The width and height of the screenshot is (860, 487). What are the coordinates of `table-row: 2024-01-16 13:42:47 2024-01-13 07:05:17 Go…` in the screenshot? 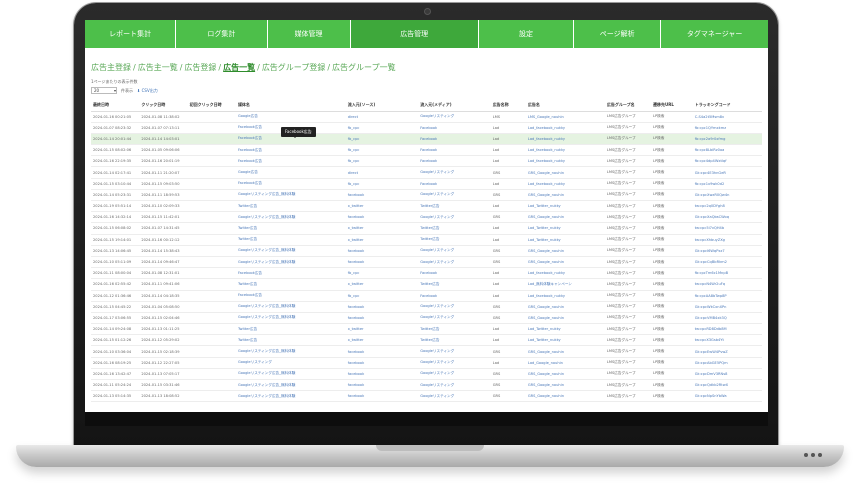 It's located at (426, 374).